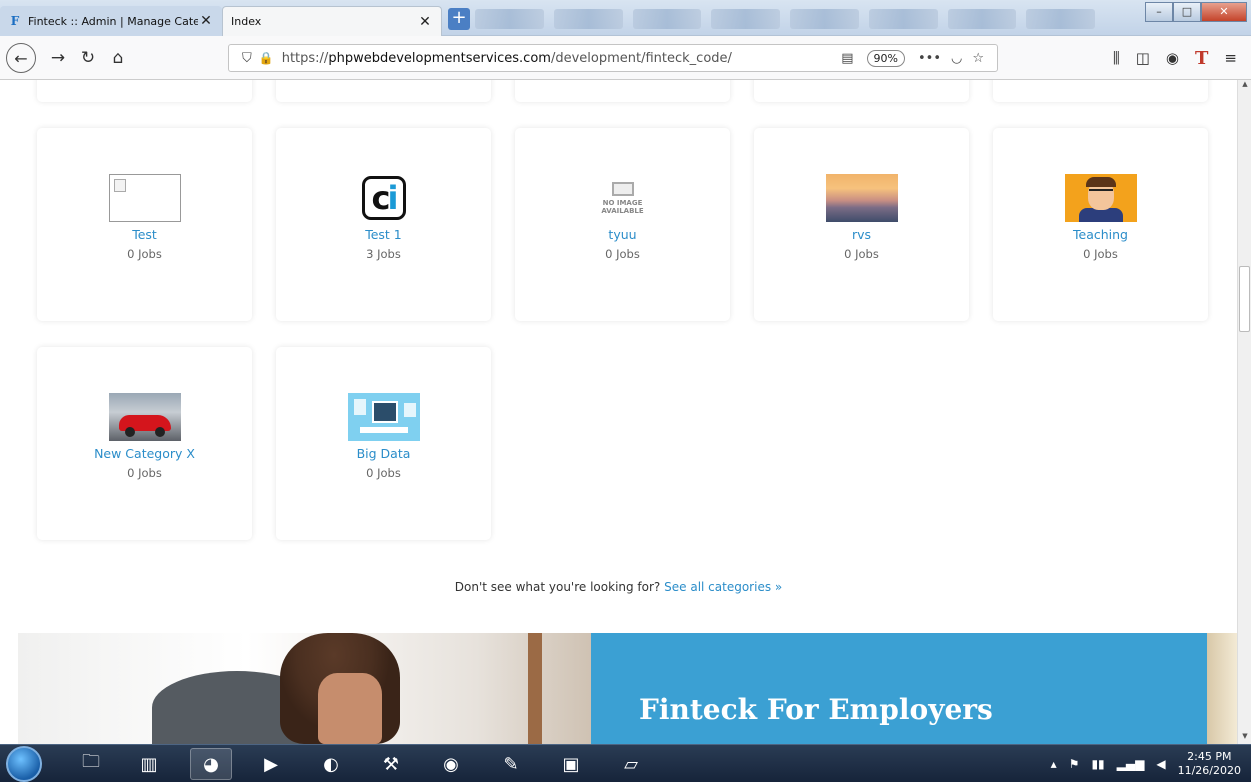 Image resolution: width=1251 pixels, height=782 pixels. Describe the element at coordinates (271, 764) in the screenshot. I see `media-player-icon: ▶` at that location.